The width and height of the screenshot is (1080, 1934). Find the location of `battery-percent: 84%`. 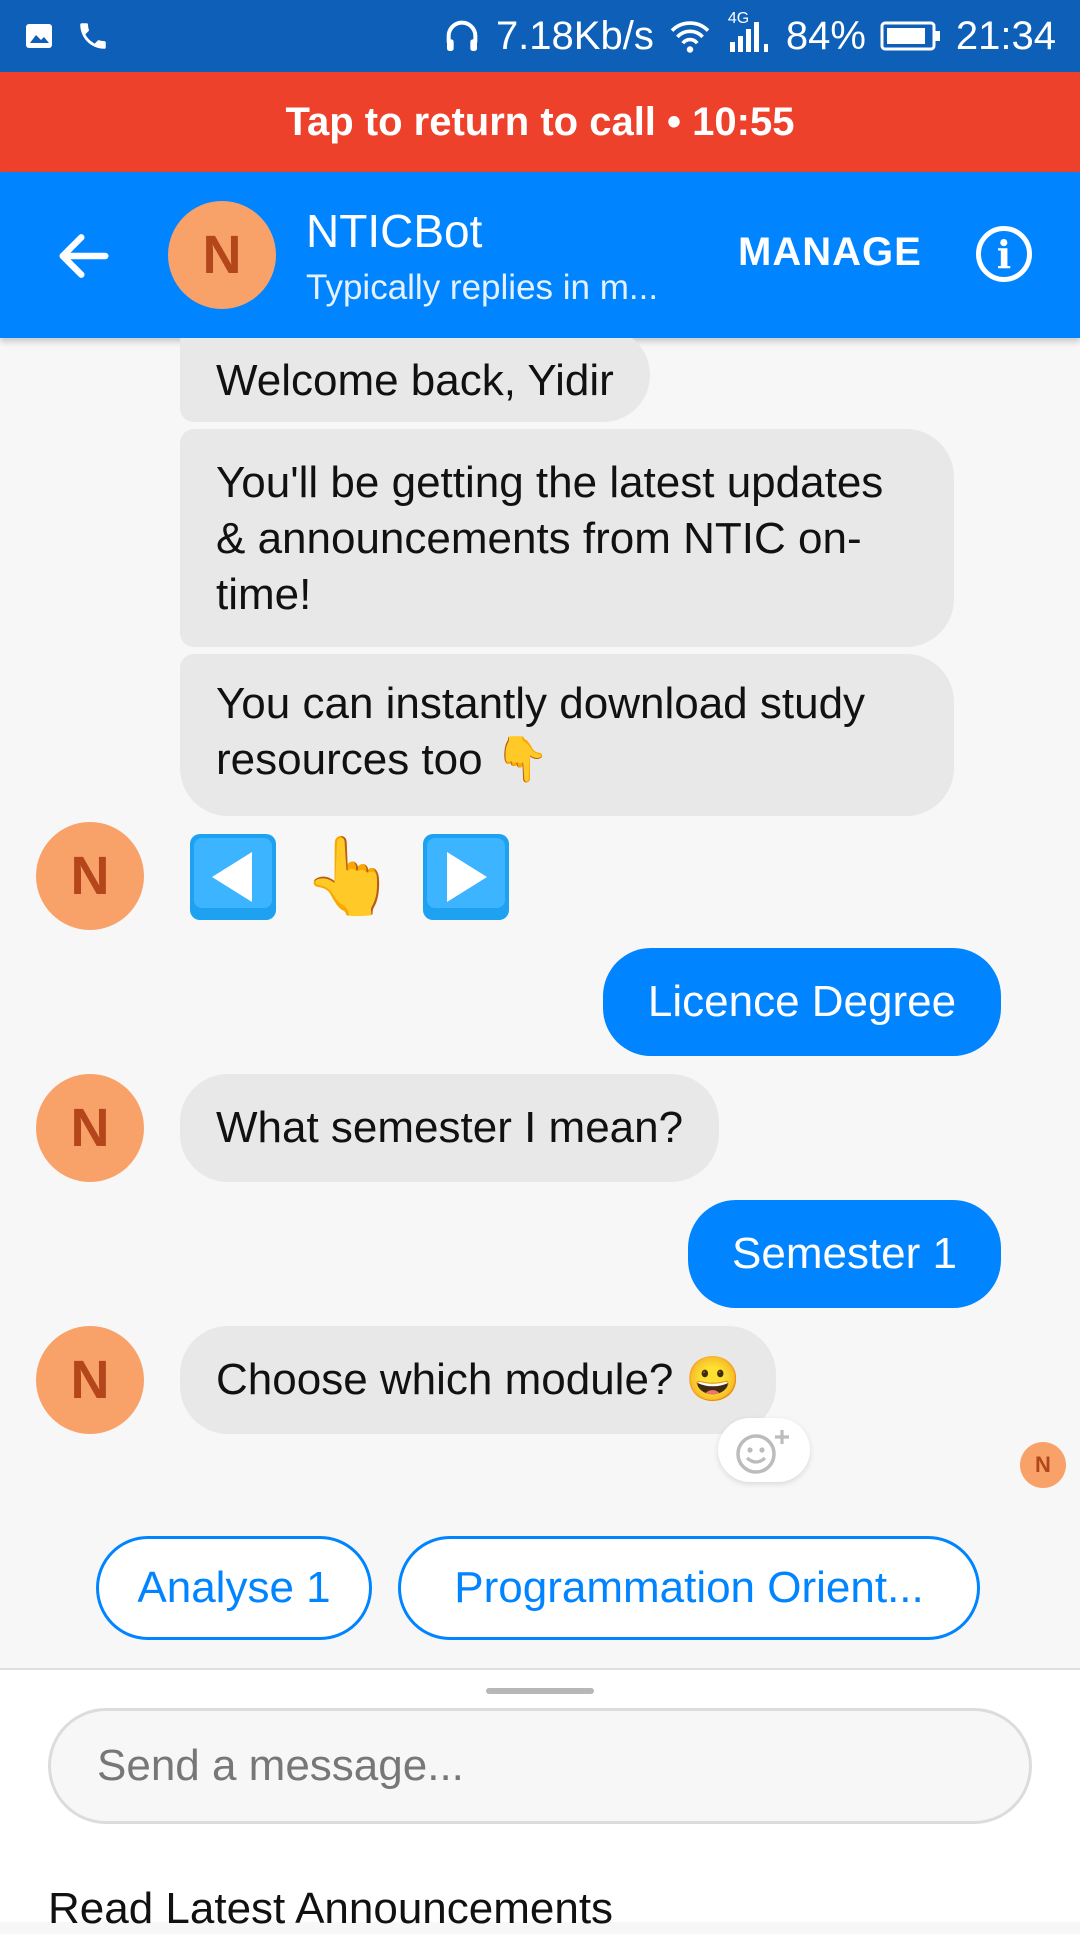

battery-percent: 84% is located at coordinates (825, 36).